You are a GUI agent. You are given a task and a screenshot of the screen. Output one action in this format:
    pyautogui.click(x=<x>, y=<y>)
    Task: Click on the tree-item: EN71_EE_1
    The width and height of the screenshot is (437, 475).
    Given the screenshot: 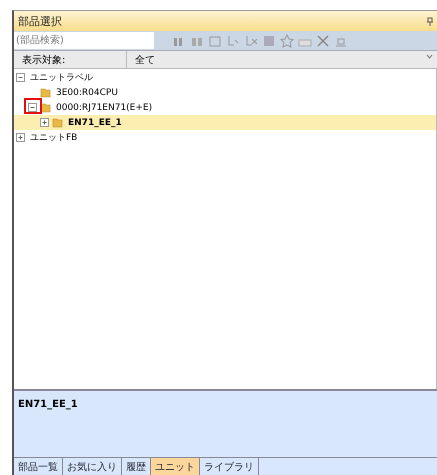 What is the action you would take?
    pyautogui.click(x=95, y=123)
    